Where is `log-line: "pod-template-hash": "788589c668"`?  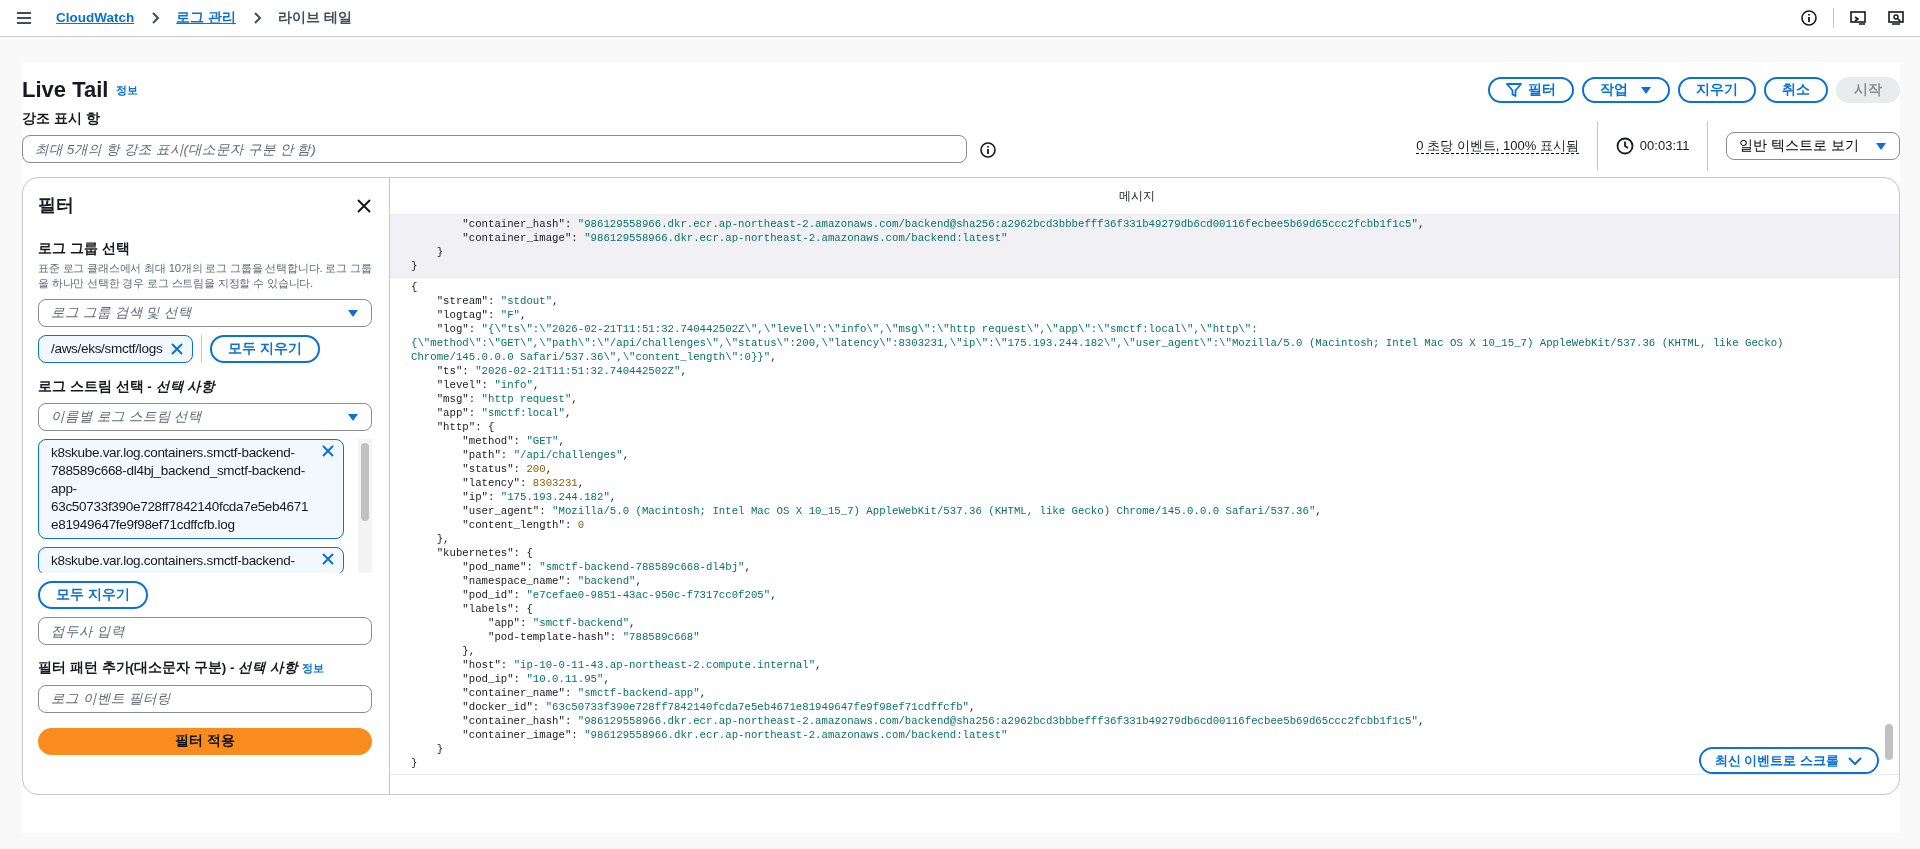
log-line: "pod-template-hash": "788589c668" is located at coordinates (593, 637).